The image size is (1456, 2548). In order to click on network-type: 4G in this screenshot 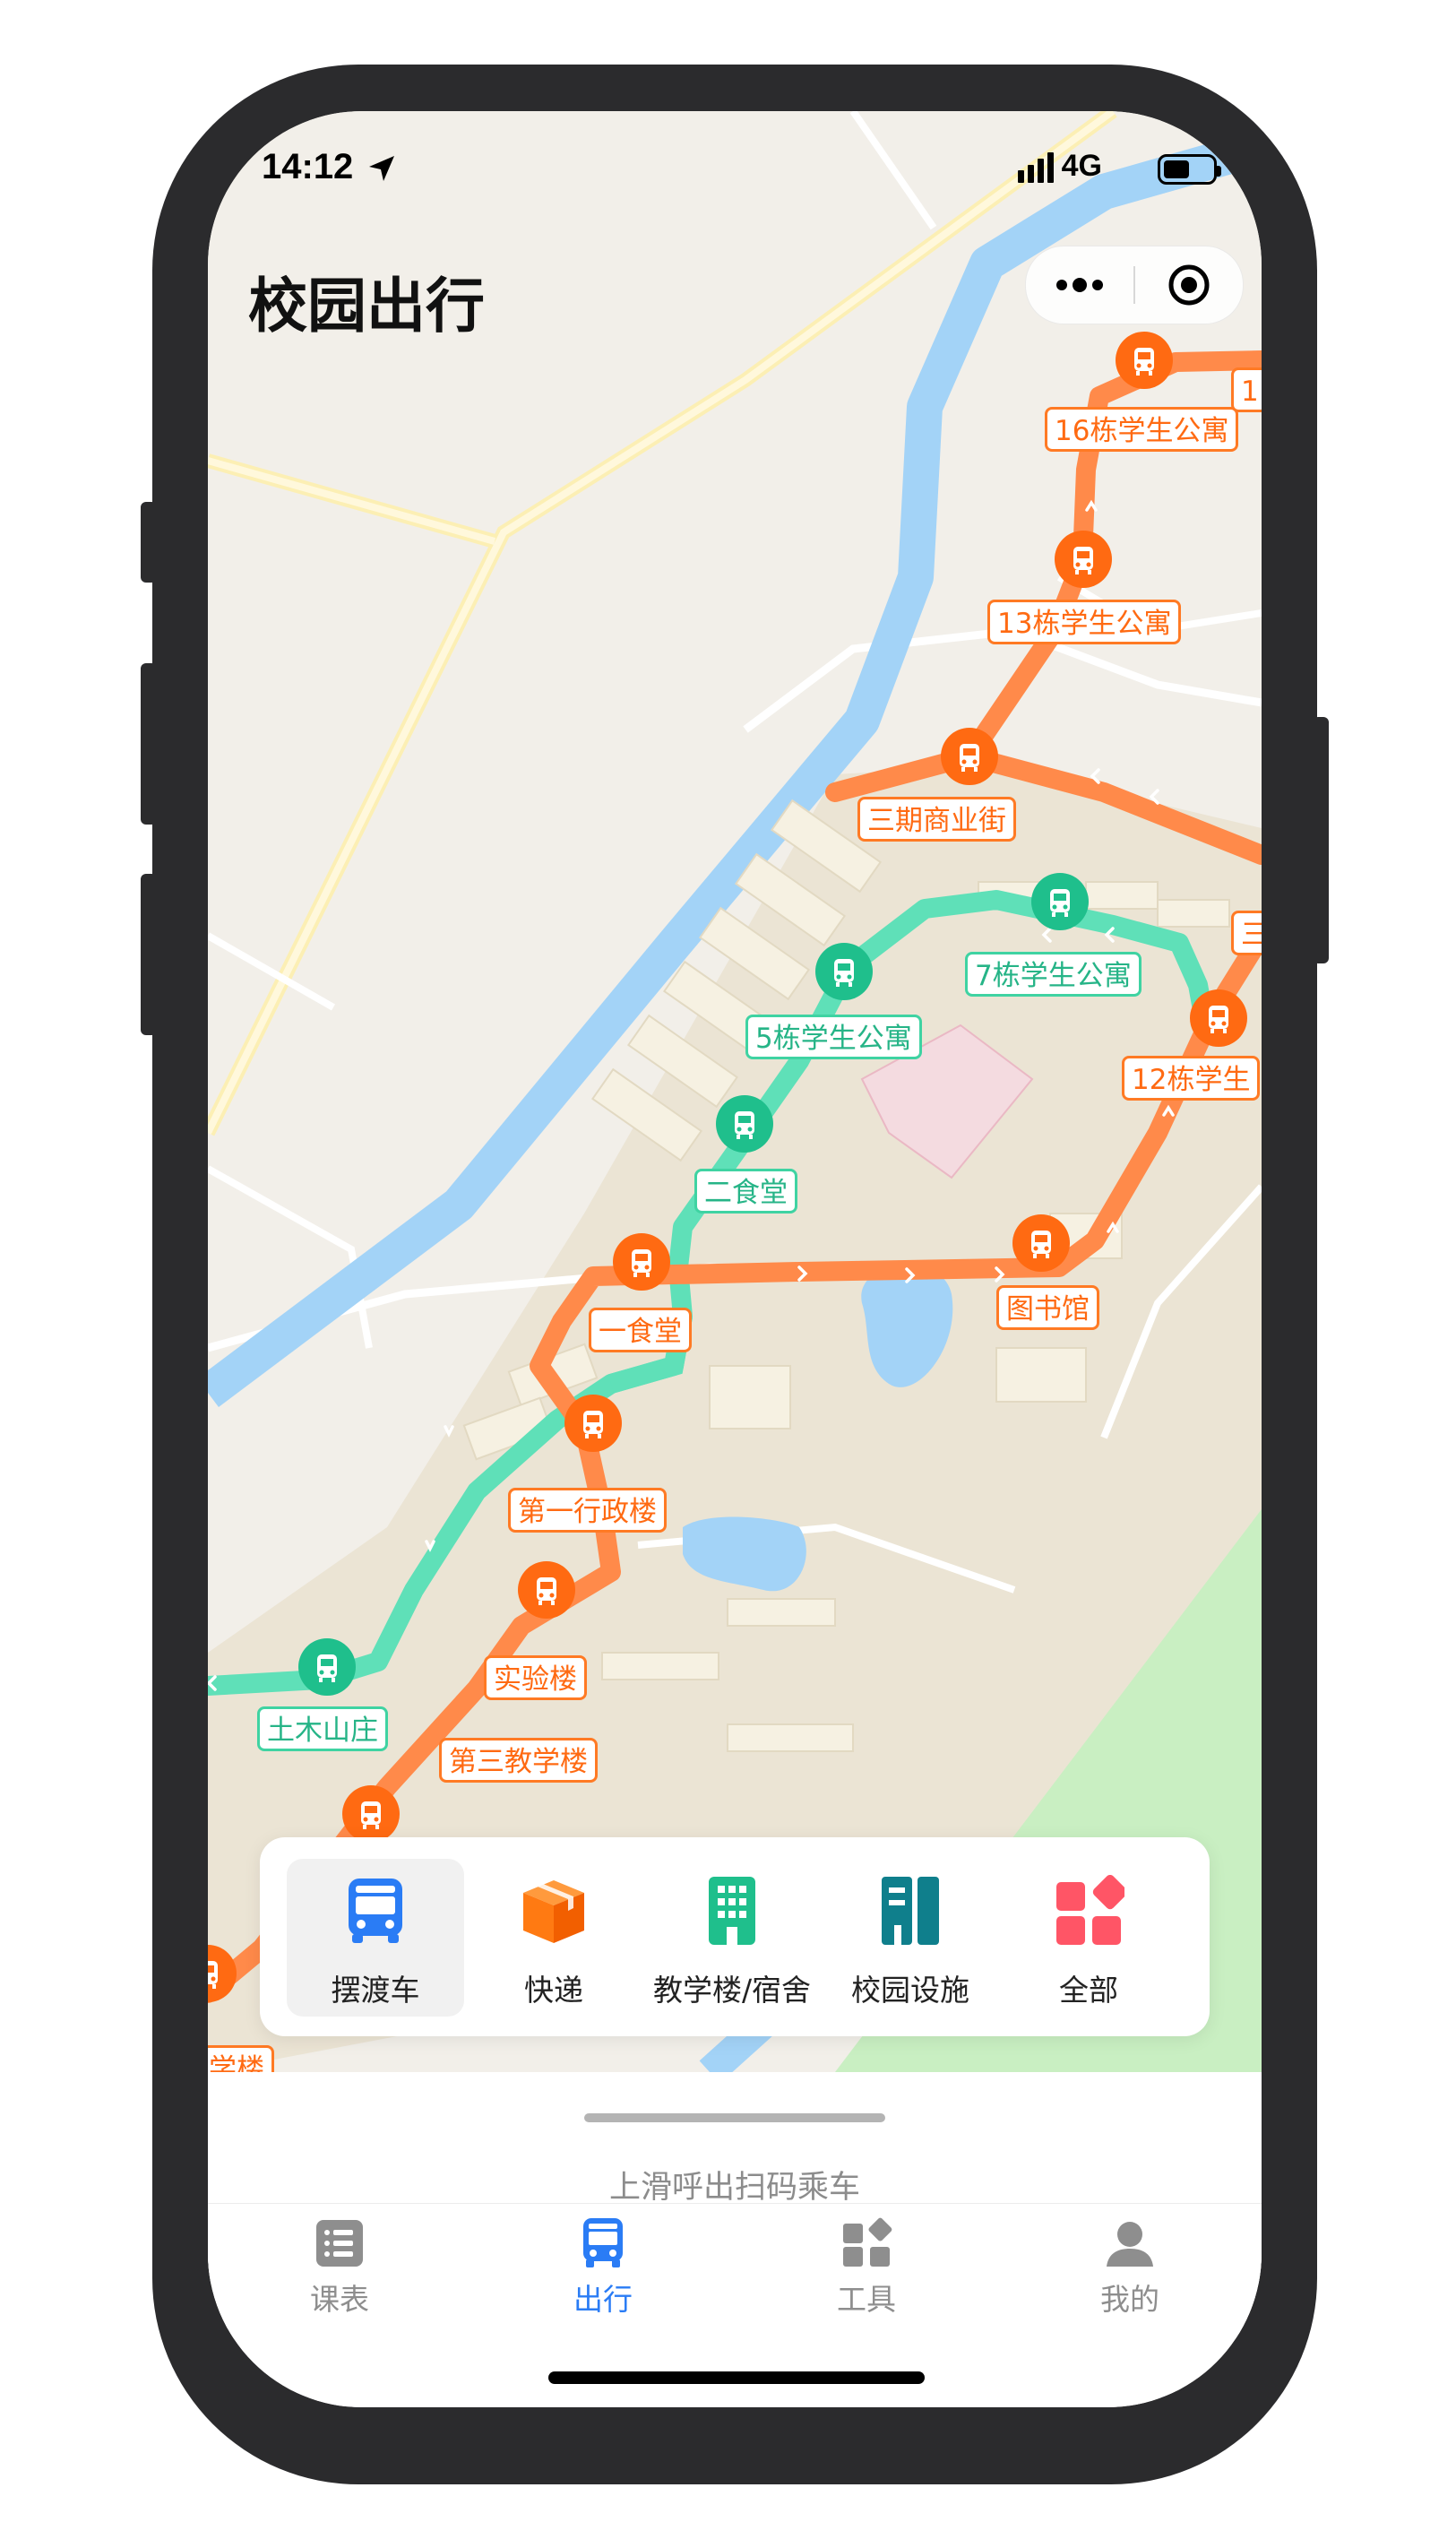, I will do `click(1081, 166)`.